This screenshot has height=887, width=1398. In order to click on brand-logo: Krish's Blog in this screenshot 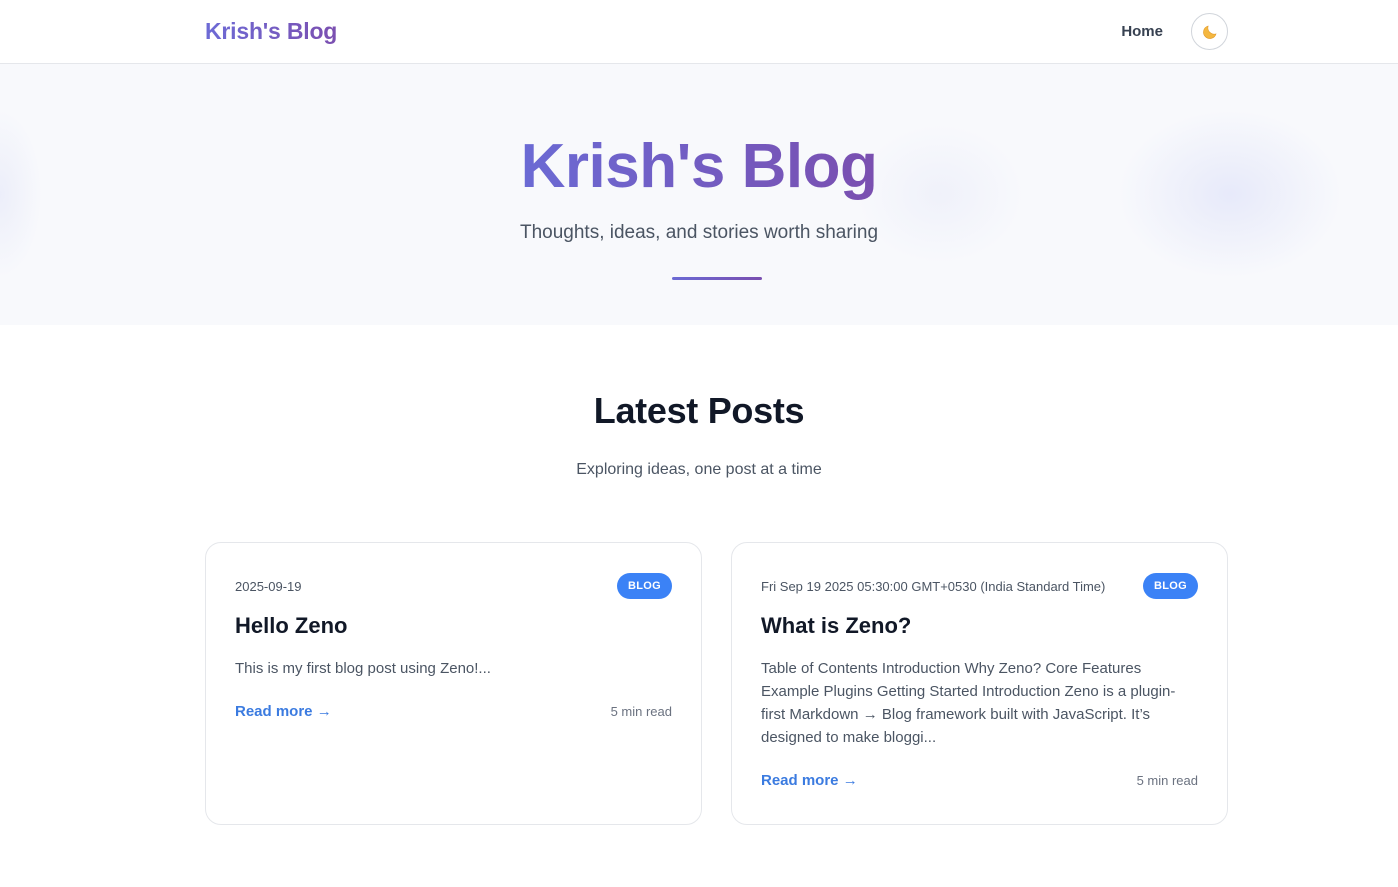, I will do `click(271, 31)`.